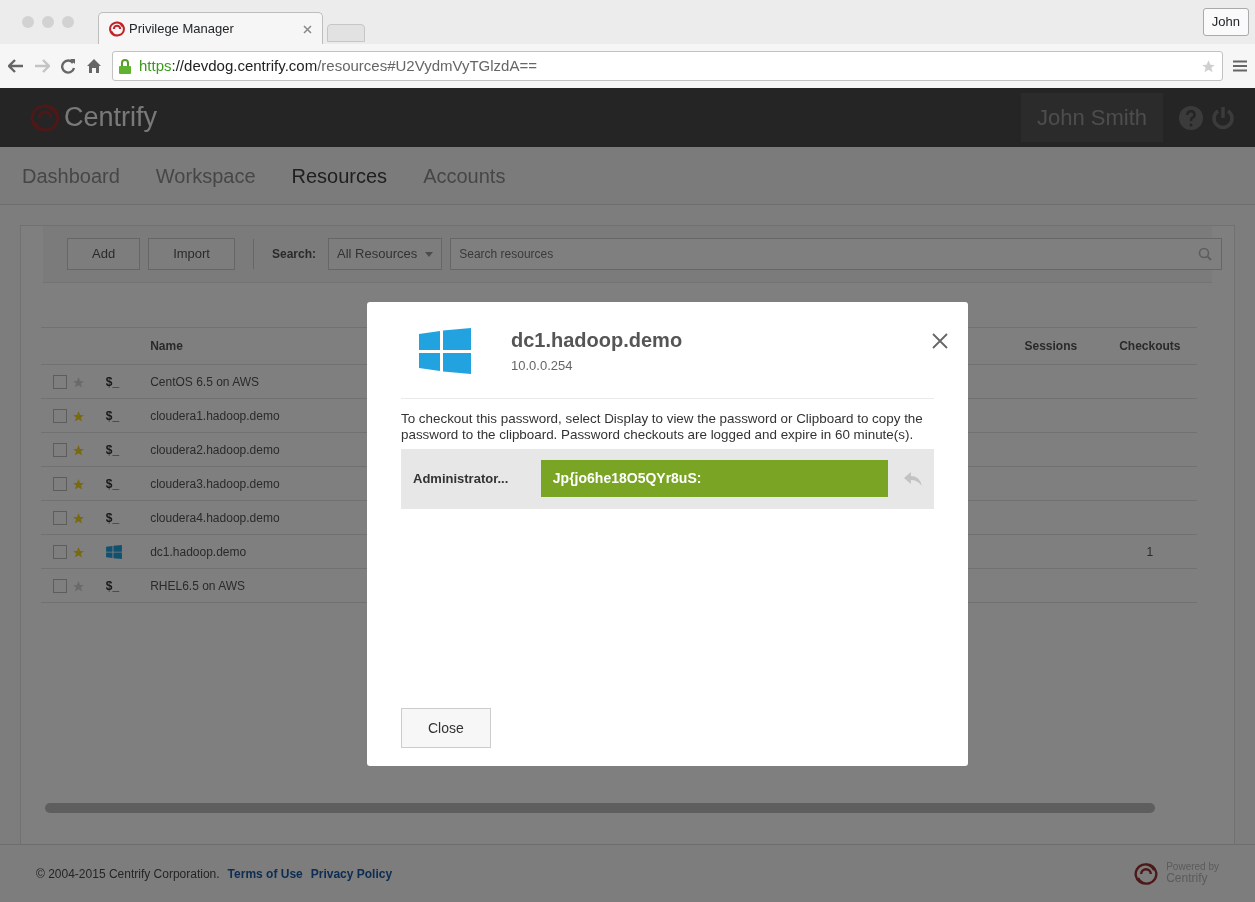 The height and width of the screenshot is (902, 1255). Describe the element at coordinates (542, 366) in the screenshot. I see `address-text: 10.0.0.254` at that location.